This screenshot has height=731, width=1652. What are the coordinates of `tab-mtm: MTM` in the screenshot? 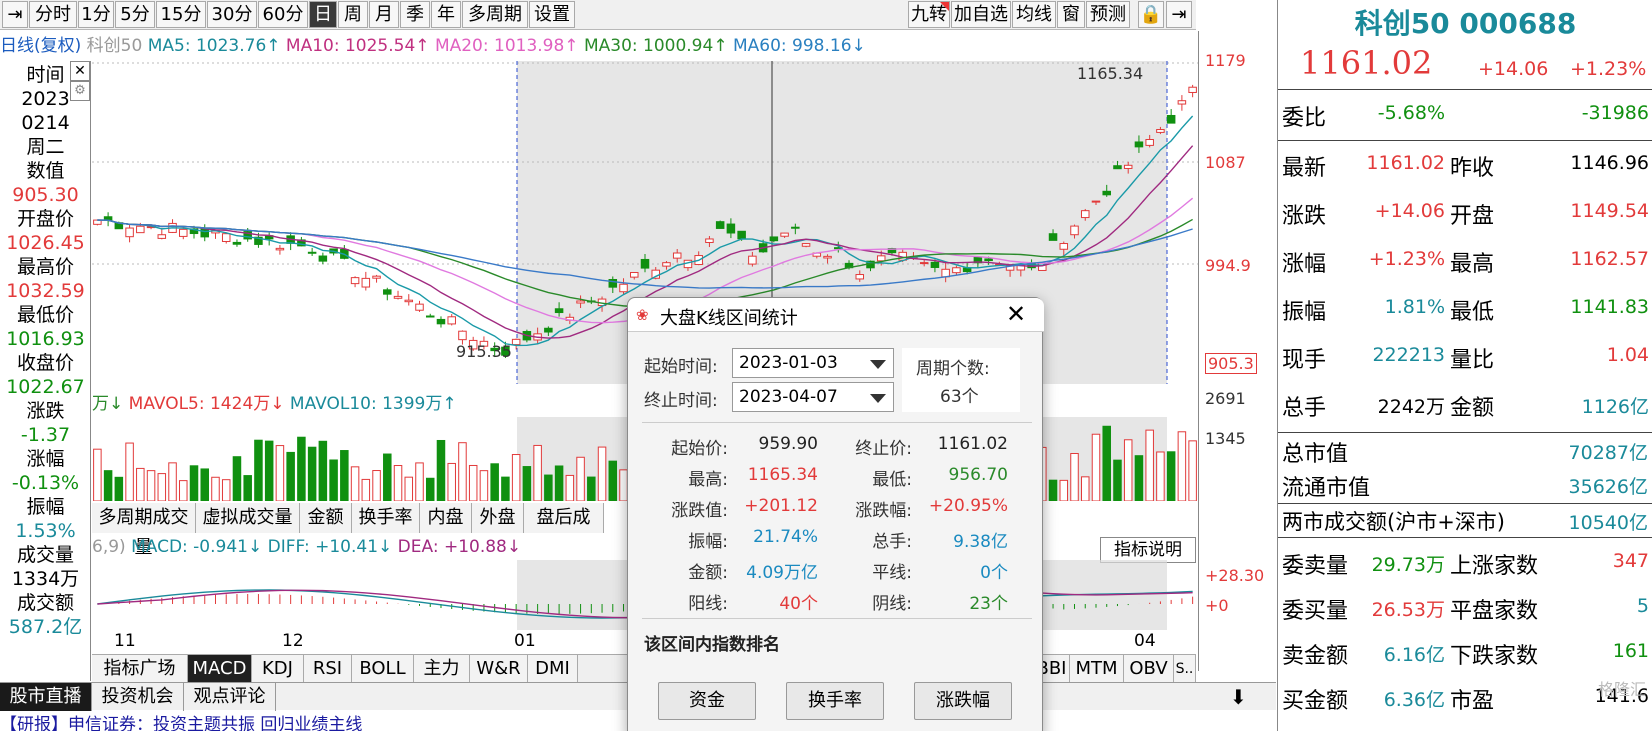 It's located at (1097, 669).